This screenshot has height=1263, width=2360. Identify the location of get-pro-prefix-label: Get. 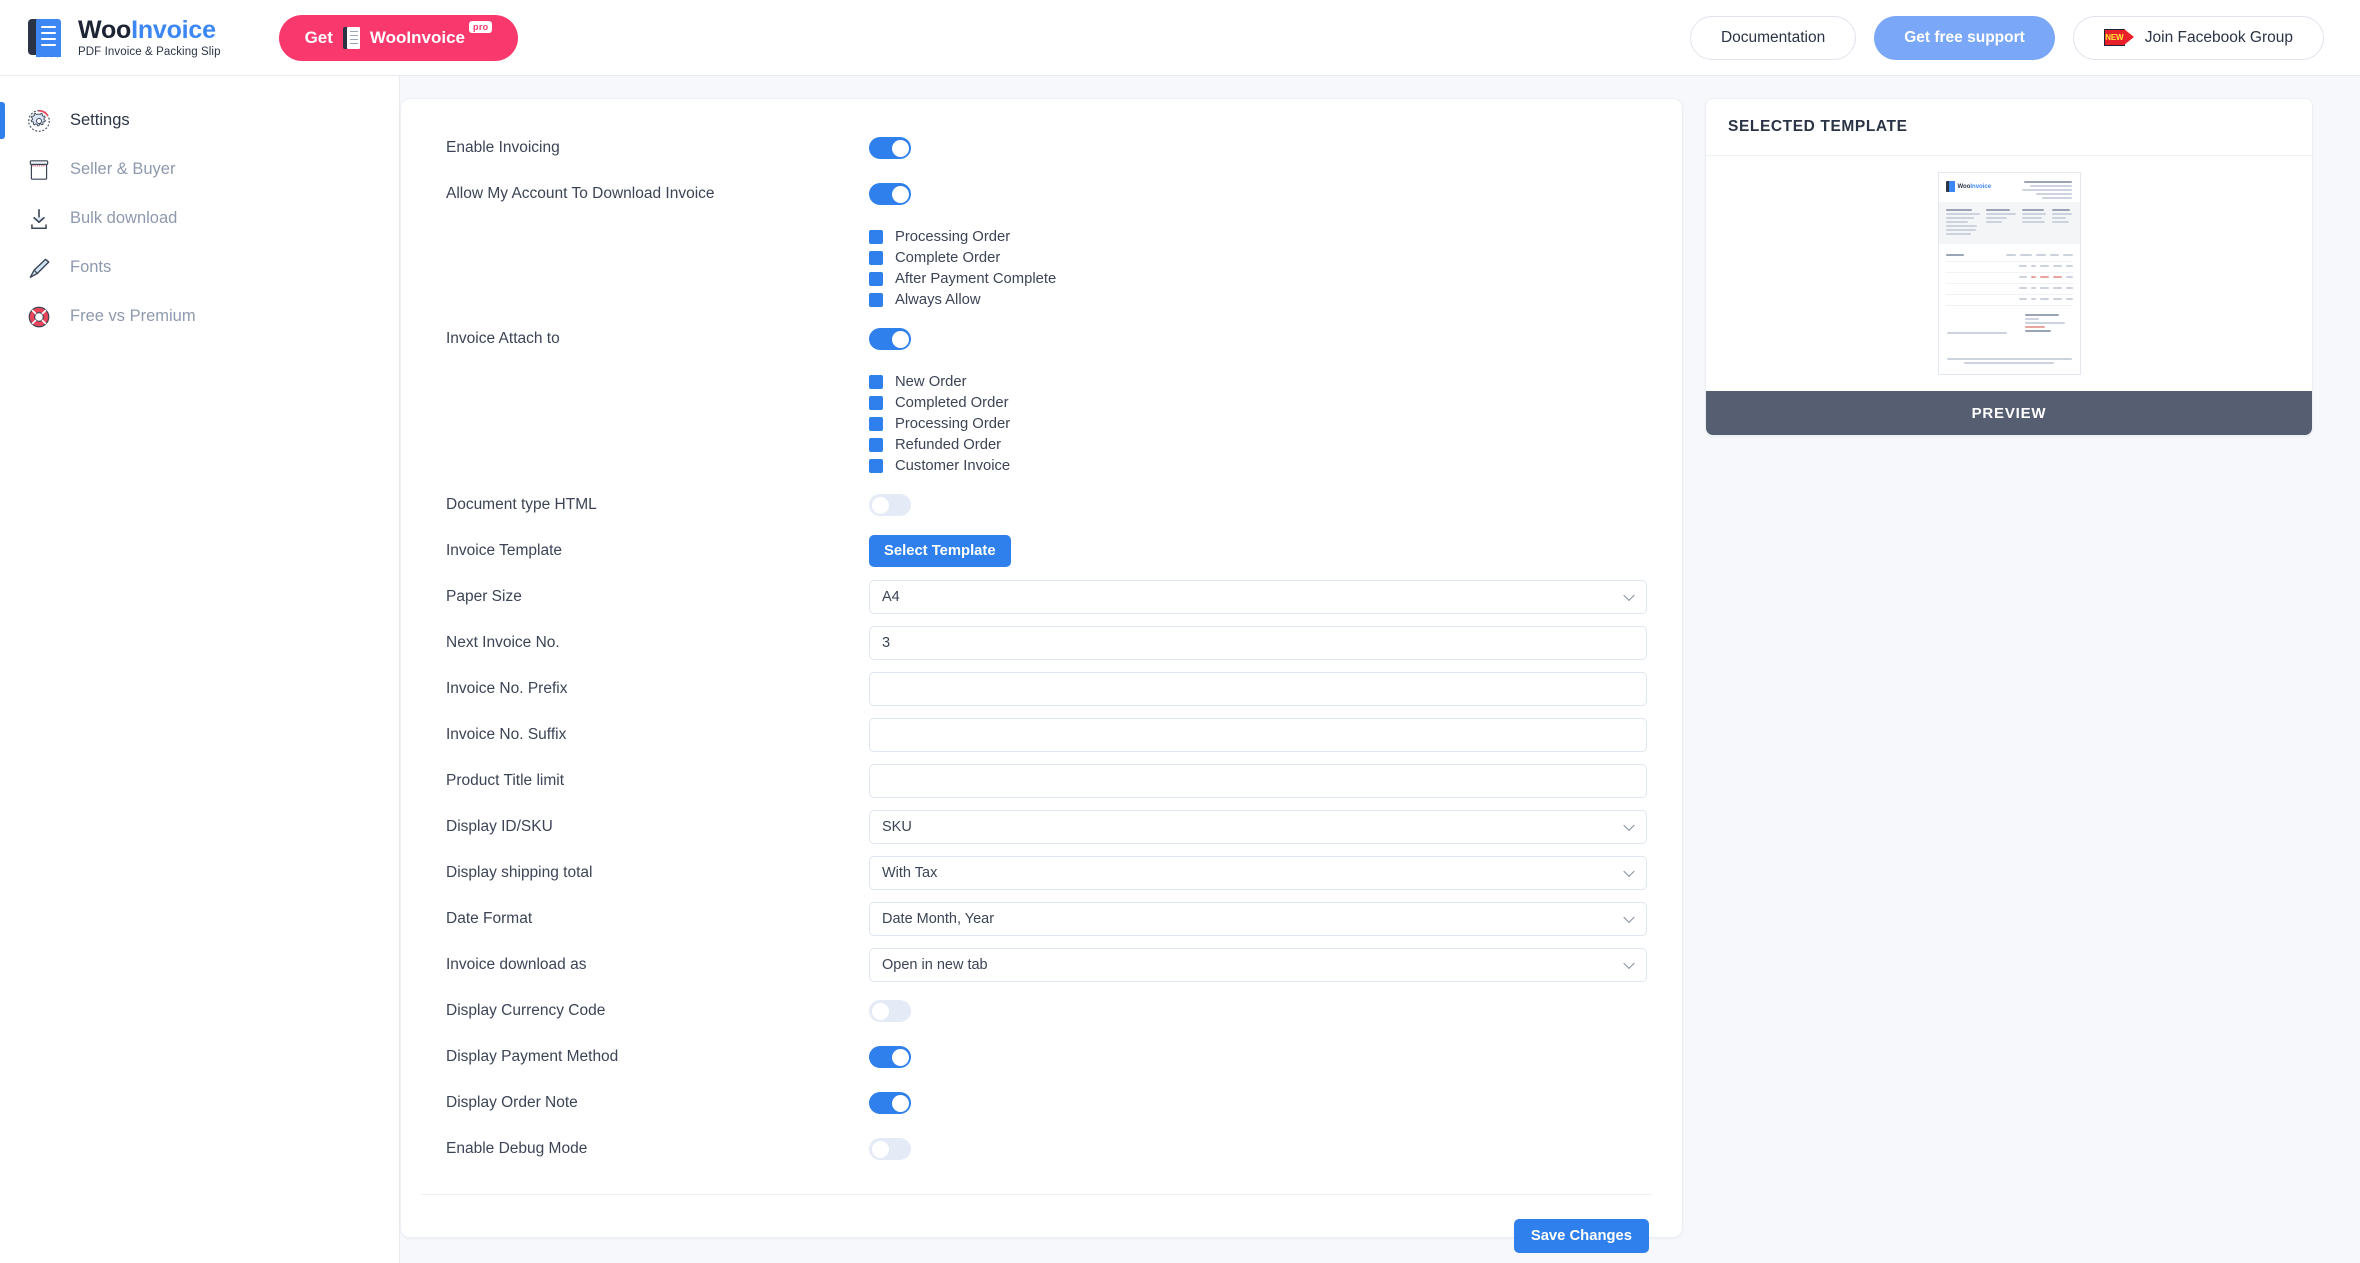
(318, 37).